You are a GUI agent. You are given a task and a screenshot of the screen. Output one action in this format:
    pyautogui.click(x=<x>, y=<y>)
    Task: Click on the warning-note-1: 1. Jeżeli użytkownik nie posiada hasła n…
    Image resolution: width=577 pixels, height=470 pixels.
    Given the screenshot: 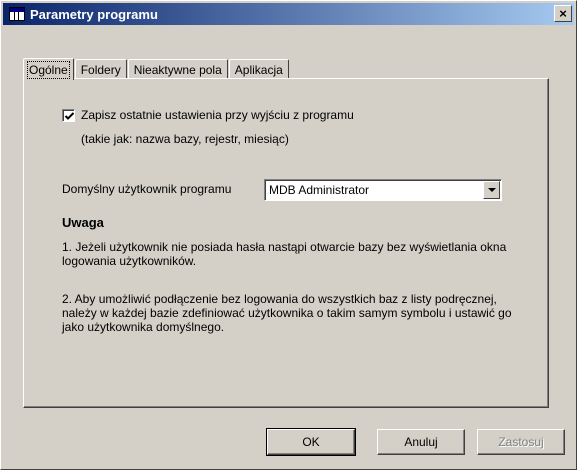 What is the action you would take?
    pyautogui.click(x=284, y=254)
    